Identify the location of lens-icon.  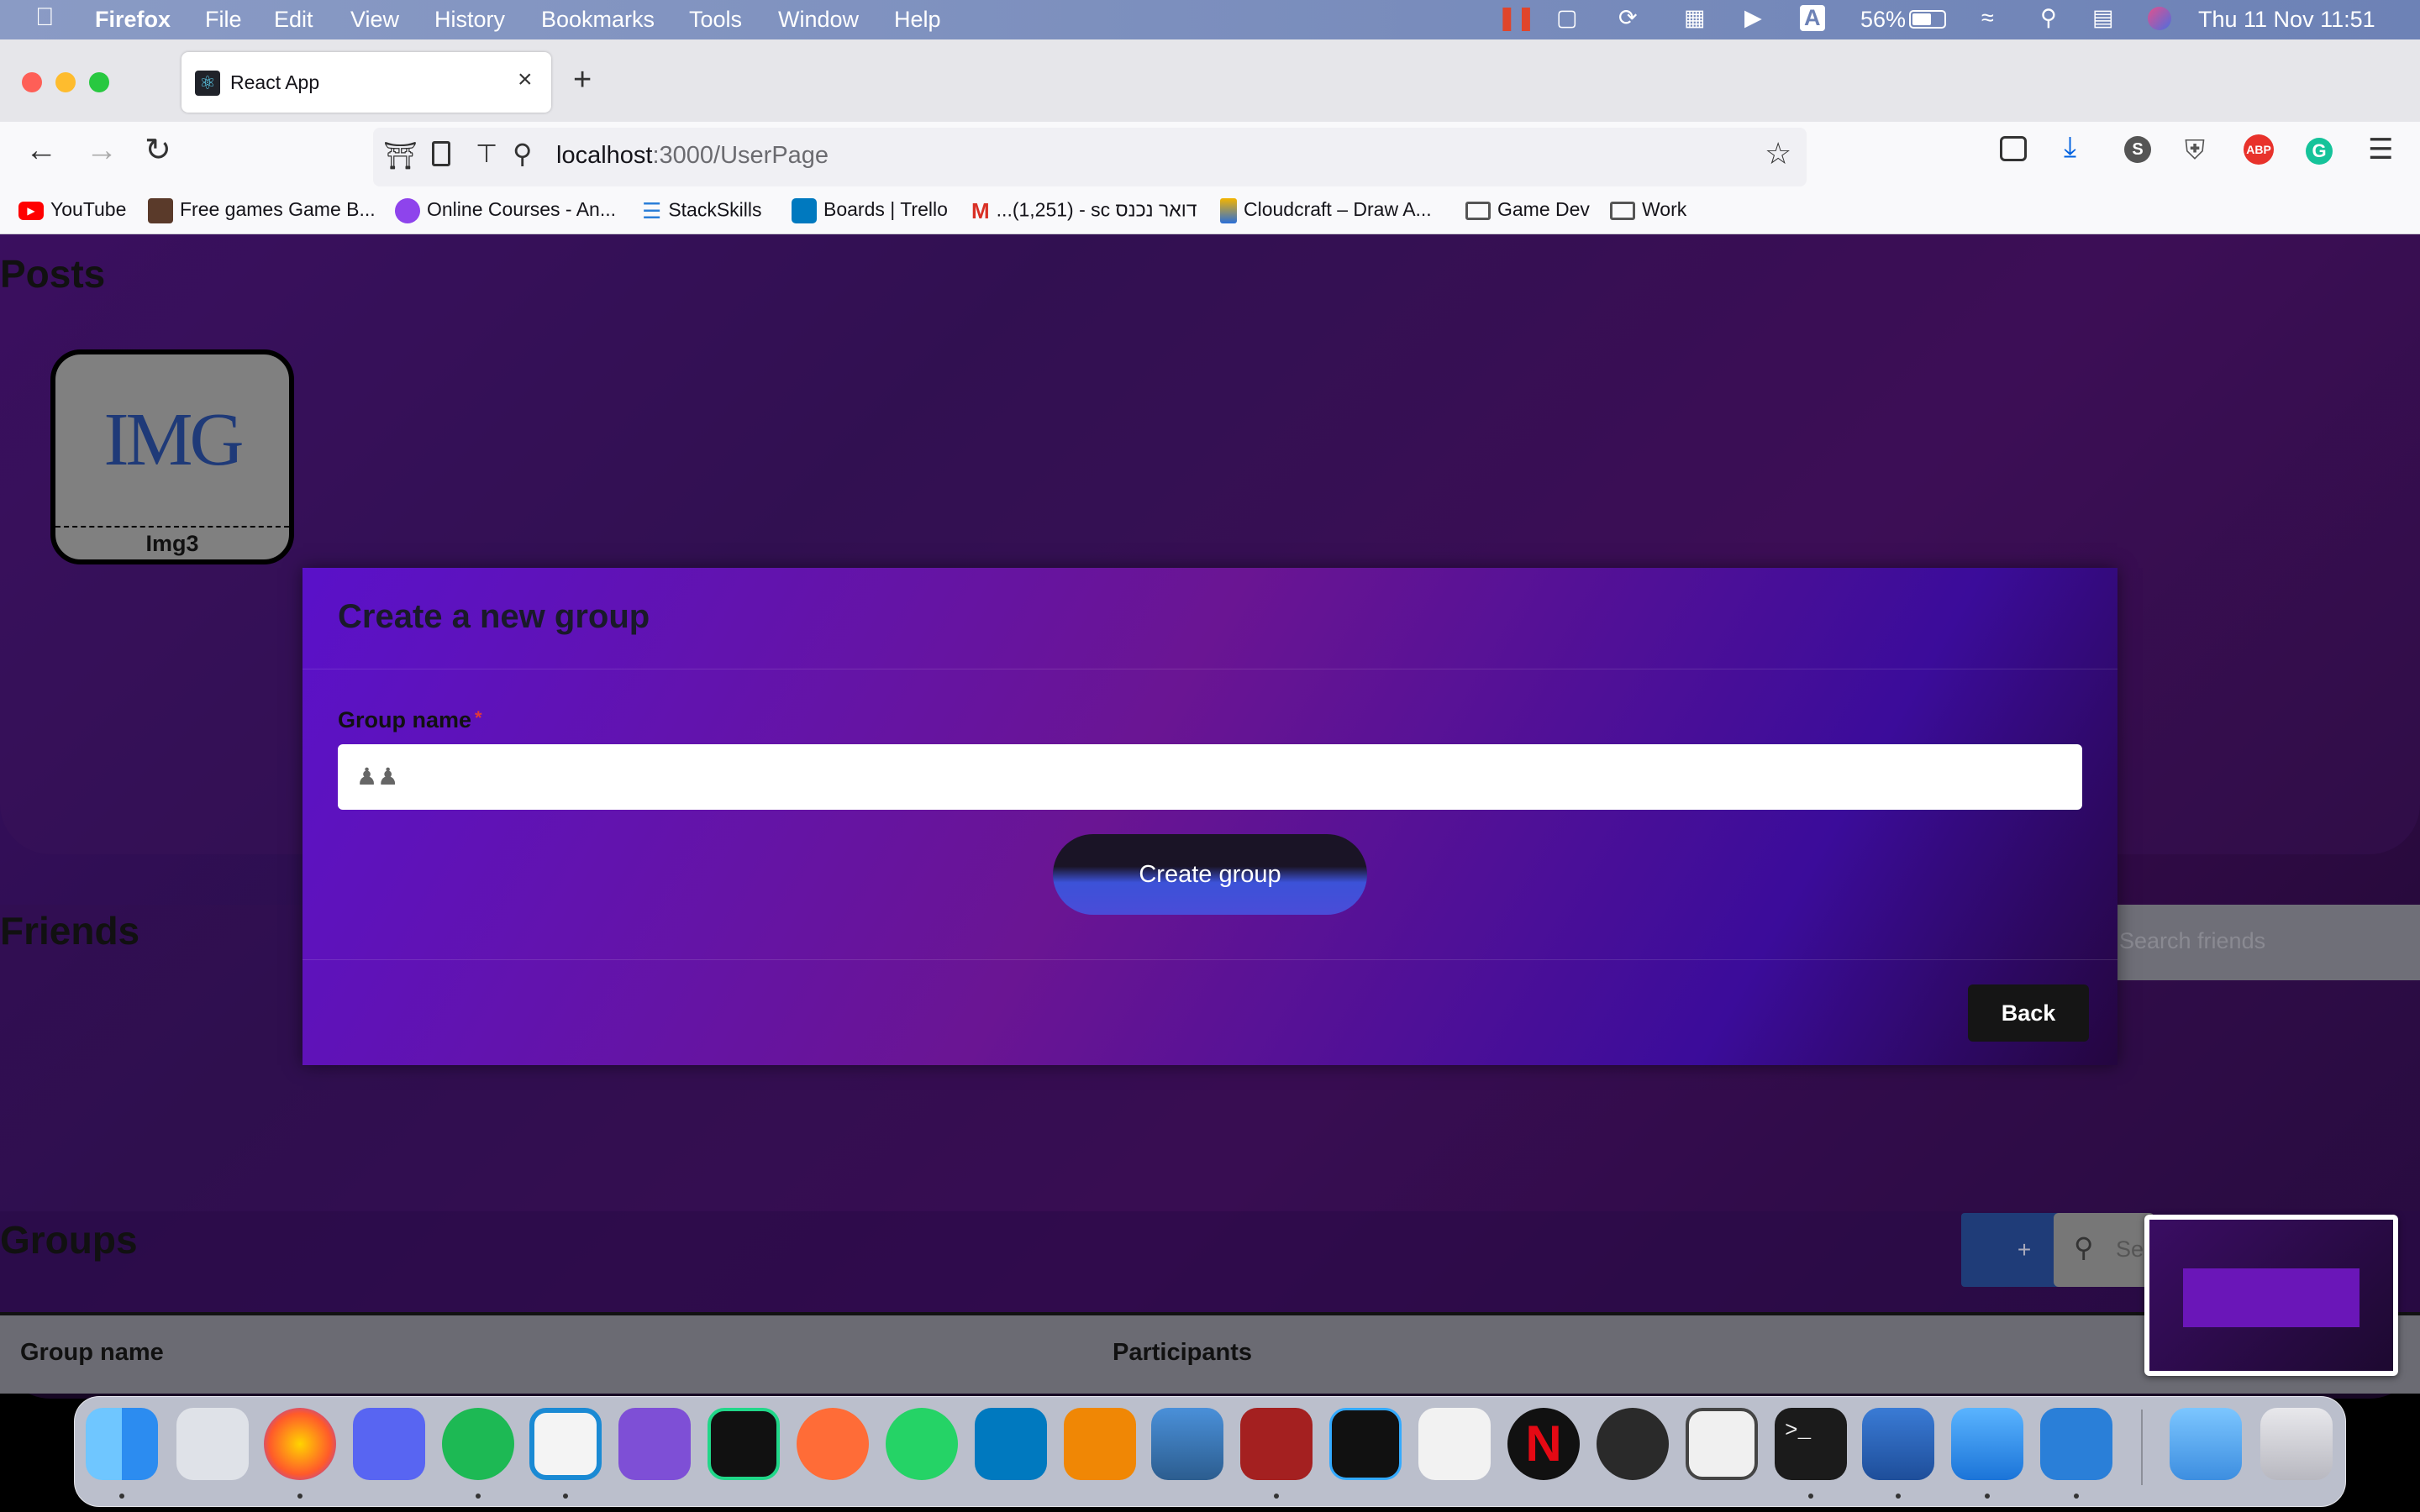
(1633, 1444).